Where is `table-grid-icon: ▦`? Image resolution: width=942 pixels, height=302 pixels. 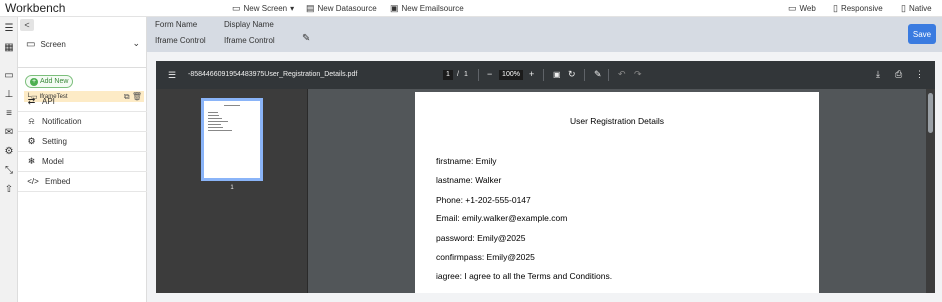 table-grid-icon: ▦ is located at coordinates (9, 47).